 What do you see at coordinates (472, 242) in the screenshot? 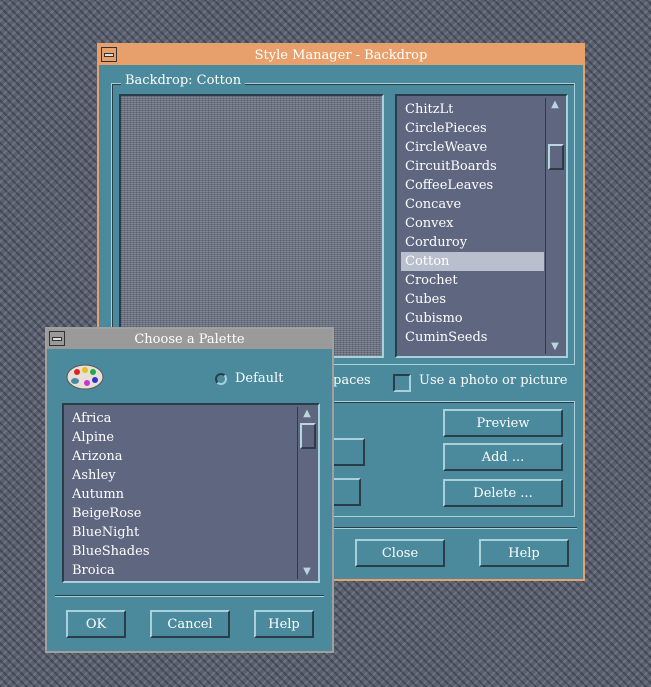
I see `list-item: Corduroy` at bounding box center [472, 242].